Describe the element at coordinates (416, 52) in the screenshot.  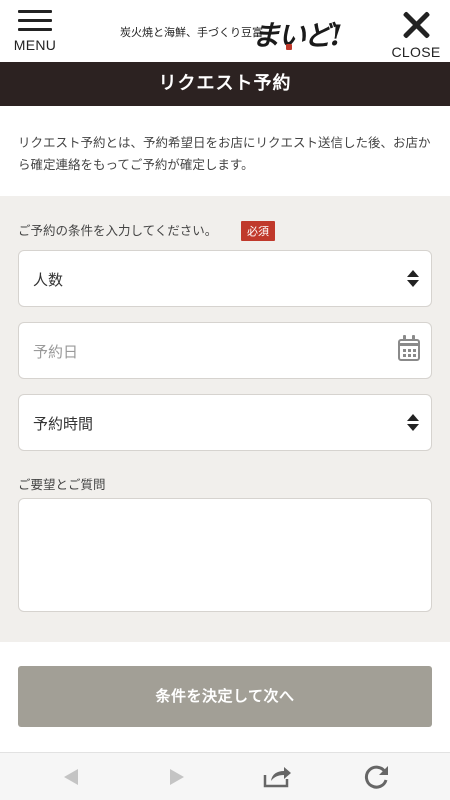
I see `close-label: CLOSE` at that location.